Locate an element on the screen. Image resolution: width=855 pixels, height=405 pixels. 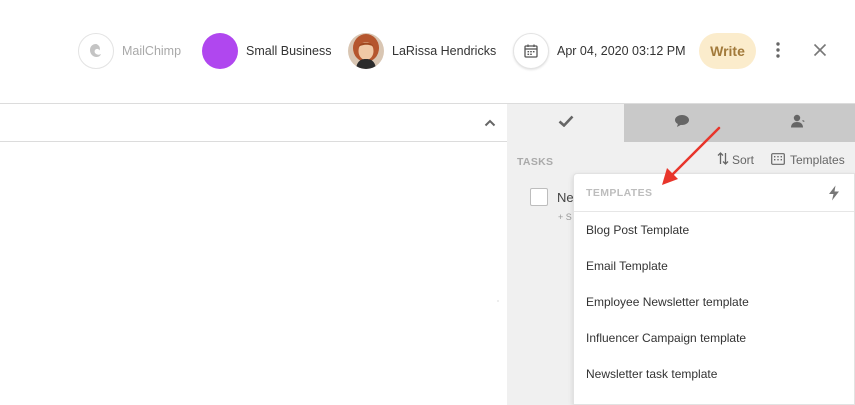
template-item: Employee Newsletter template is located at coordinates (714, 302).